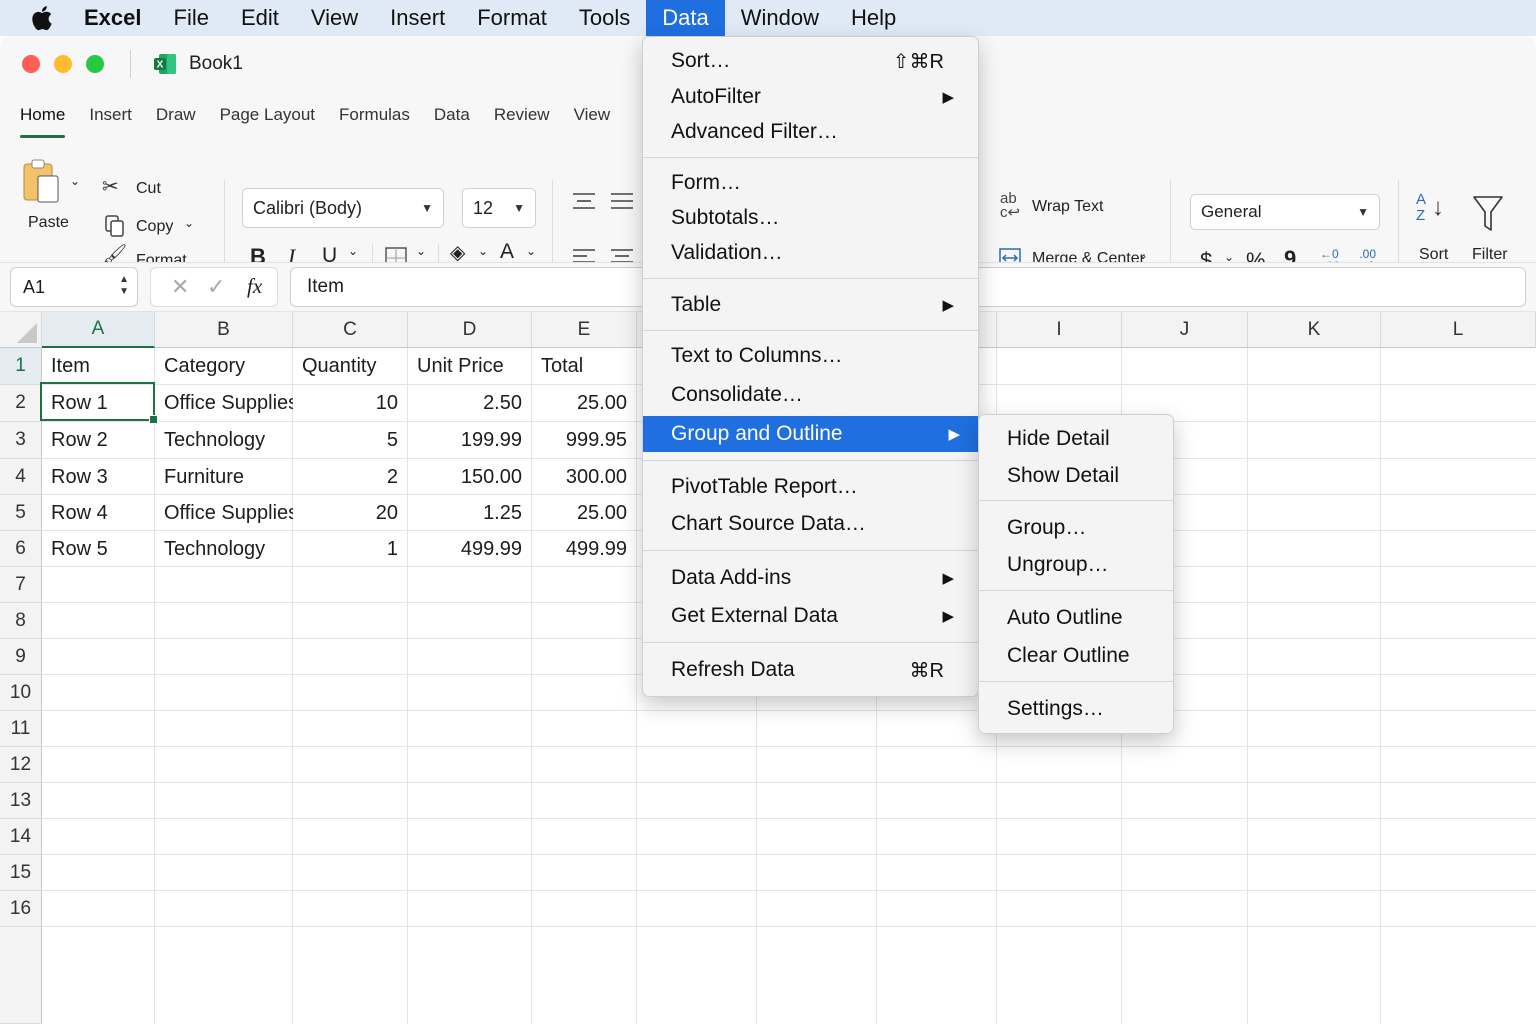 The width and height of the screenshot is (1536, 1024). What do you see at coordinates (810, 670) in the screenshot?
I see `menu-item-refresh-data: Refresh Data ⌘R` at bounding box center [810, 670].